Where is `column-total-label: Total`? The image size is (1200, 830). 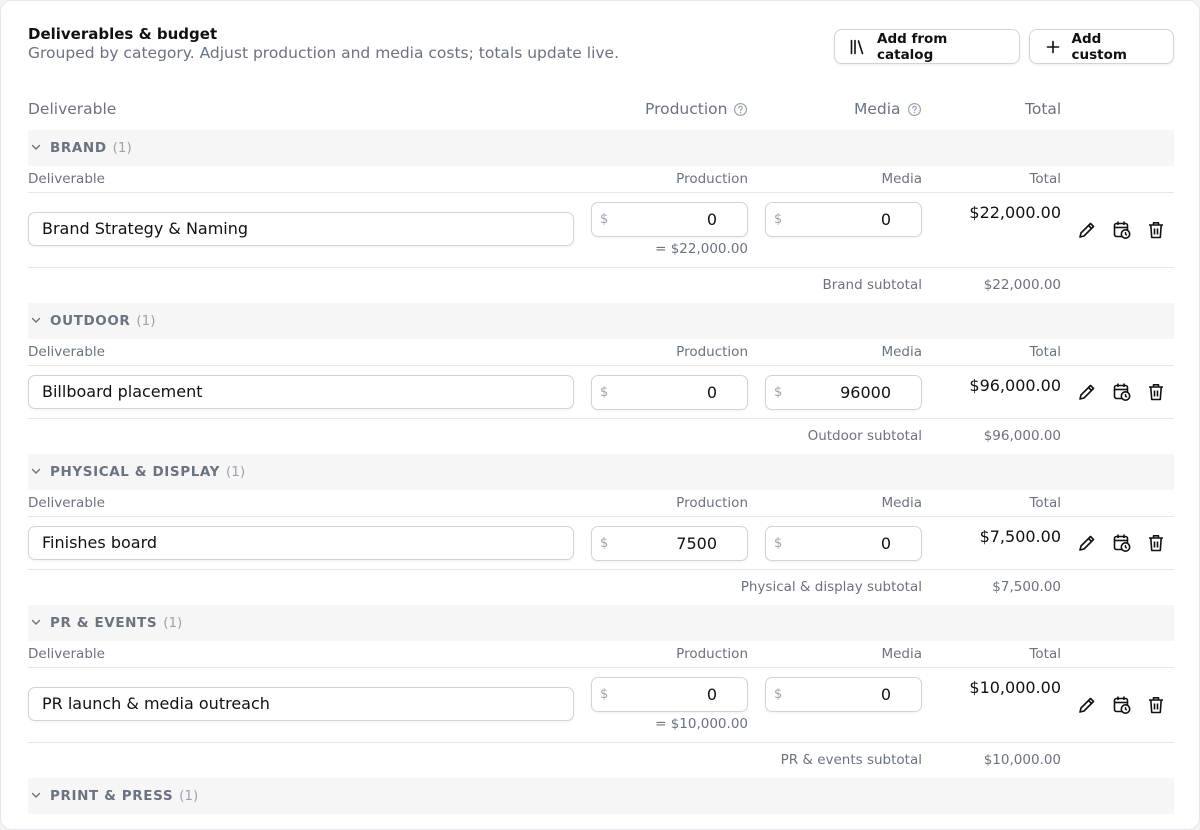 column-total-label: Total is located at coordinates (1043, 109).